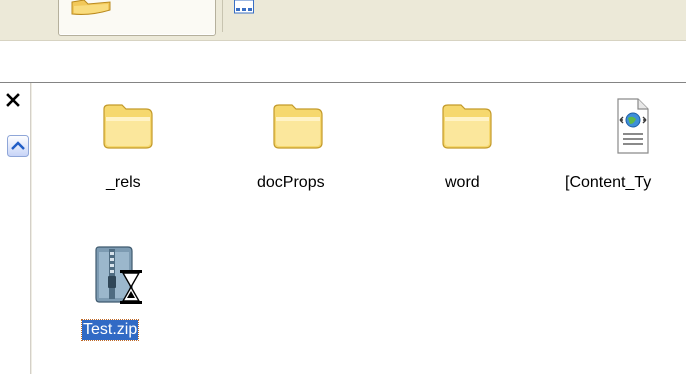  Describe the element at coordinates (608, 182) in the screenshot. I see `list-item-label: [Content_Ty` at that location.